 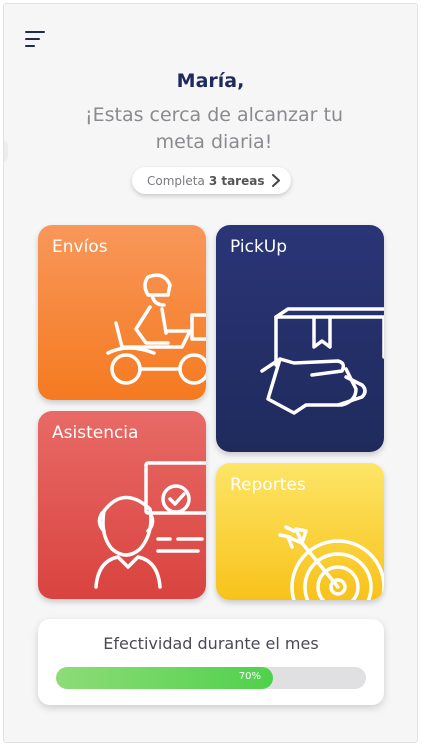 What do you see at coordinates (80, 247) in the screenshot?
I see `card-envios-label: Envíos` at bounding box center [80, 247].